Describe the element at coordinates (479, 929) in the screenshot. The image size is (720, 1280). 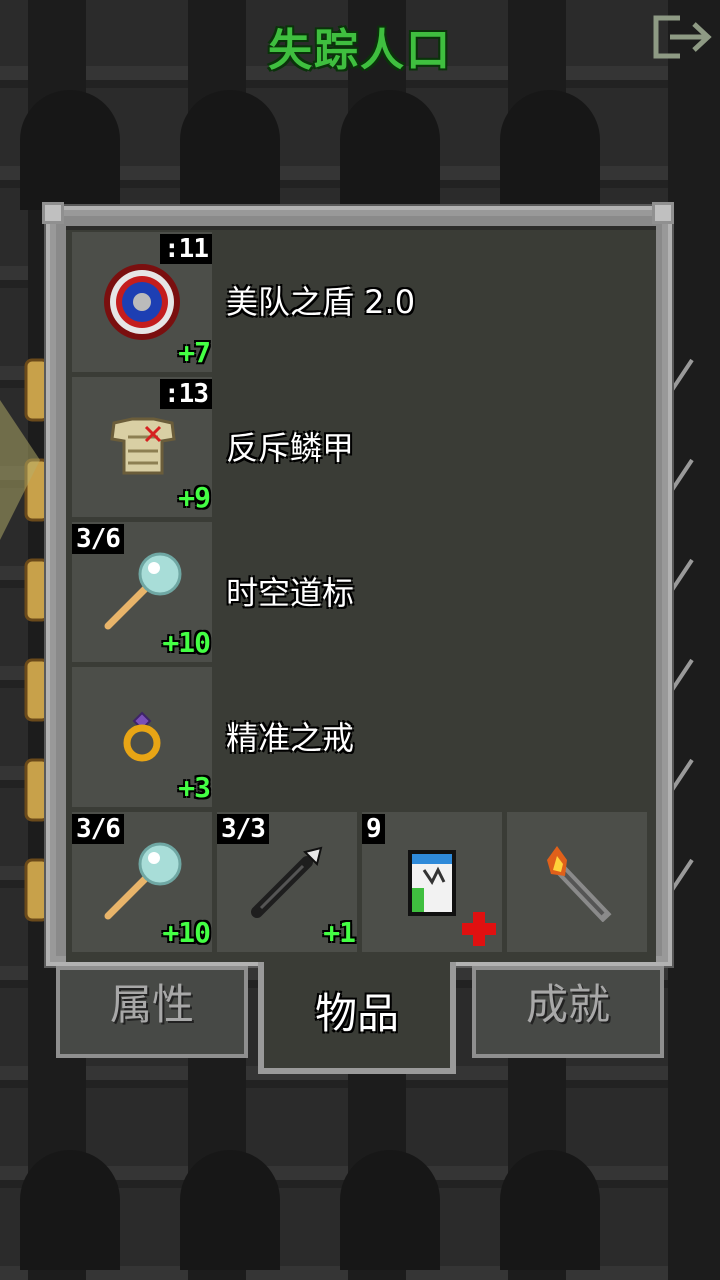
I see `heal-cross-icon` at that location.